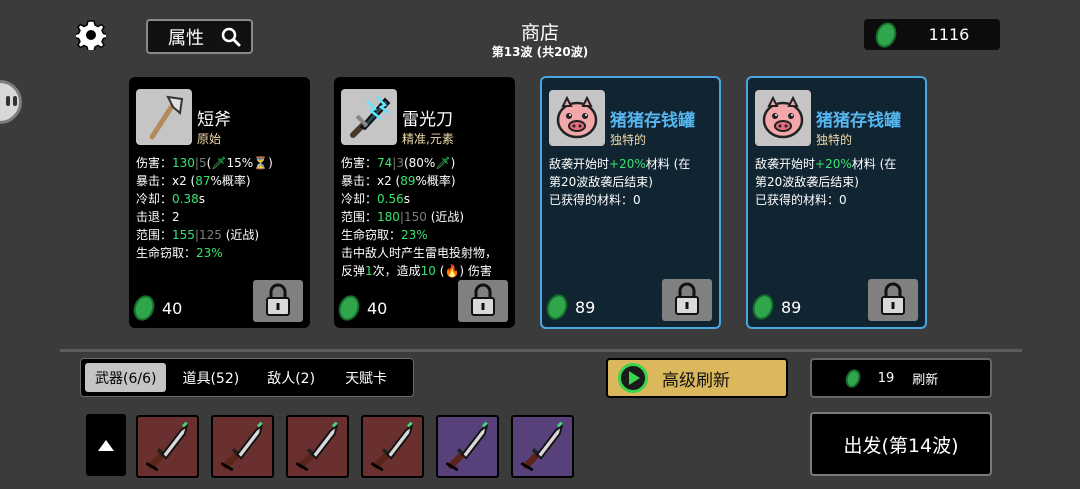 This screenshot has height=489, width=1080. Describe the element at coordinates (222, 217) in the screenshot. I see `stat-line: 击退：2` at that location.